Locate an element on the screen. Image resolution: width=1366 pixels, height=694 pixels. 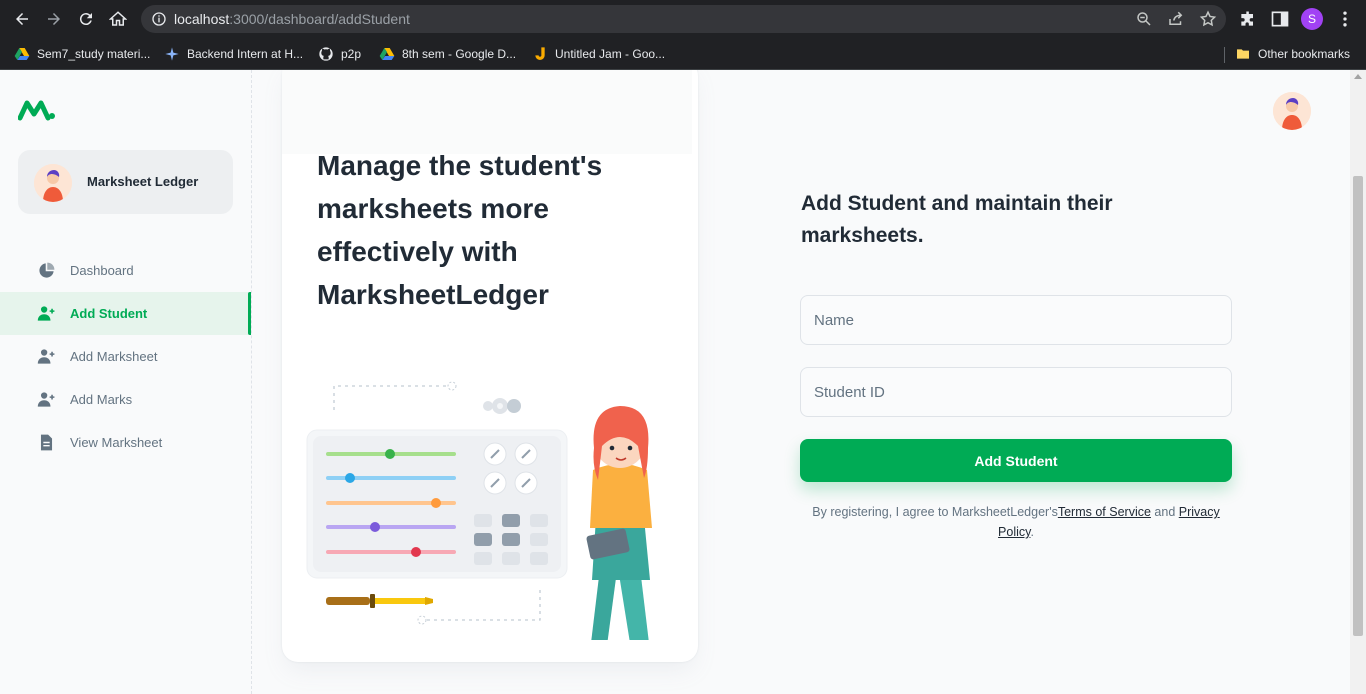
avatar is located at coordinates (53, 183).